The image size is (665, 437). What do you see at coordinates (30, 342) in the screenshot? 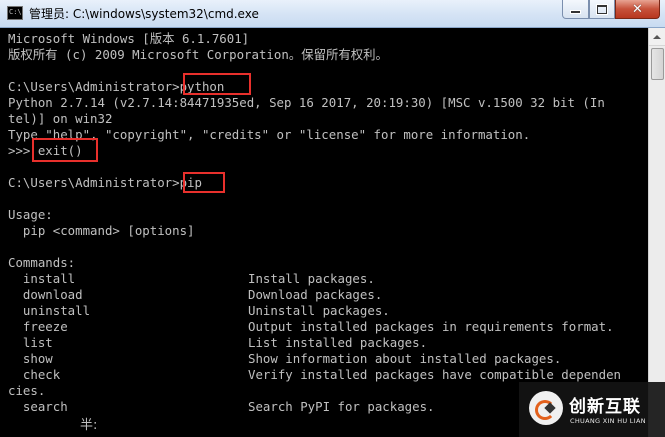
I see `command-name: list` at bounding box center [30, 342].